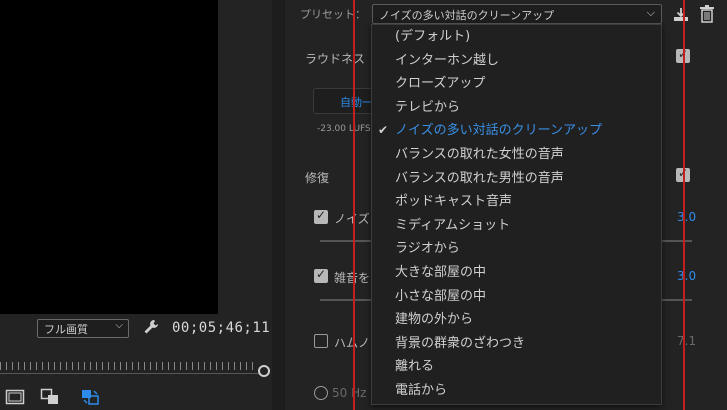 The height and width of the screenshot is (410, 727). Describe the element at coordinates (352, 278) in the screenshot. I see `reduce-rumble-label: 雑音を` at that location.